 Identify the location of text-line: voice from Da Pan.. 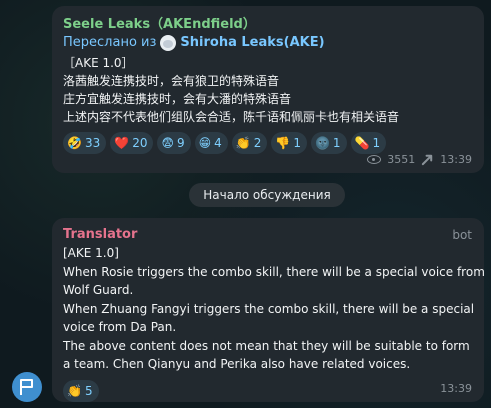
(120, 327).